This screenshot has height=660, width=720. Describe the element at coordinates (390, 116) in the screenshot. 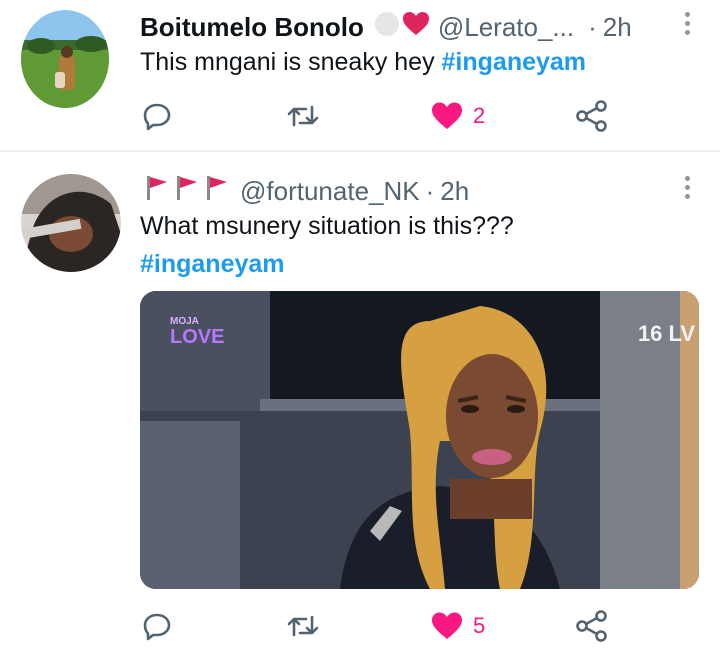

I see `action-bar: 2` at that location.